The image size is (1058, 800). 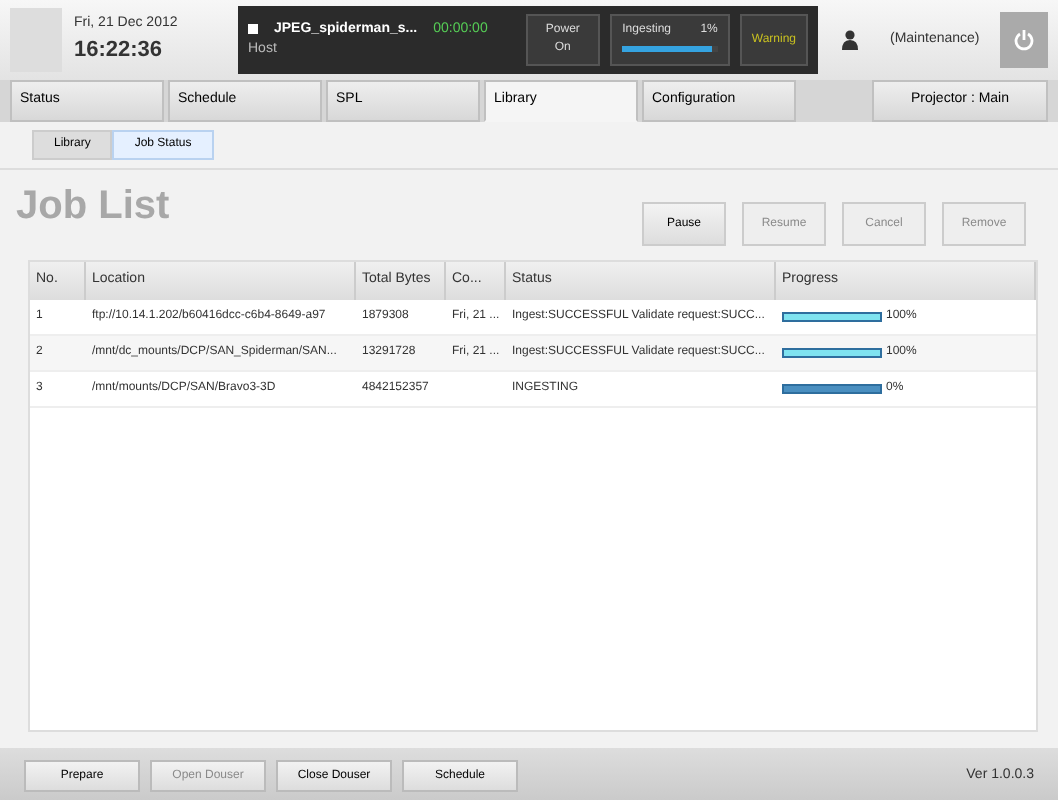 What do you see at coordinates (850, 40) in the screenshot?
I see `user-icon` at bounding box center [850, 40].